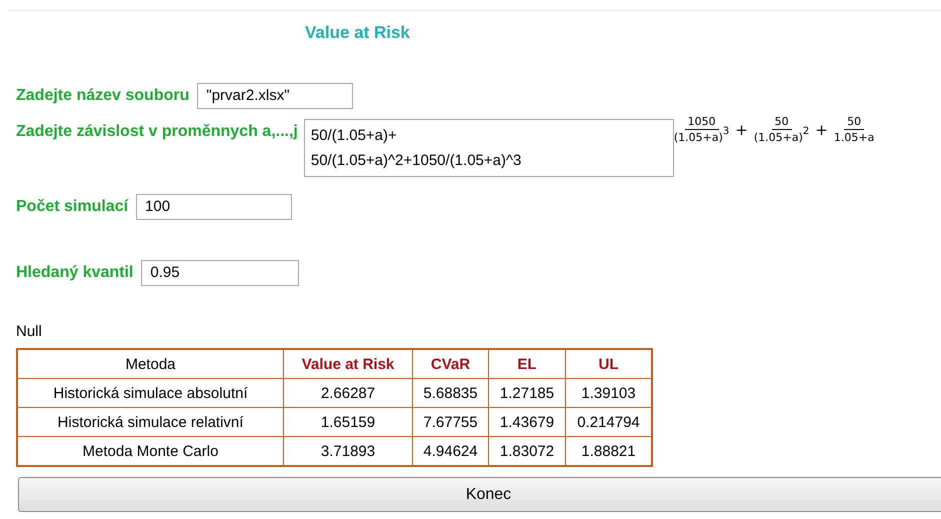 This screenshot has width=941, height=519. I want to click on input-field: 0.95, so click(220, 273).